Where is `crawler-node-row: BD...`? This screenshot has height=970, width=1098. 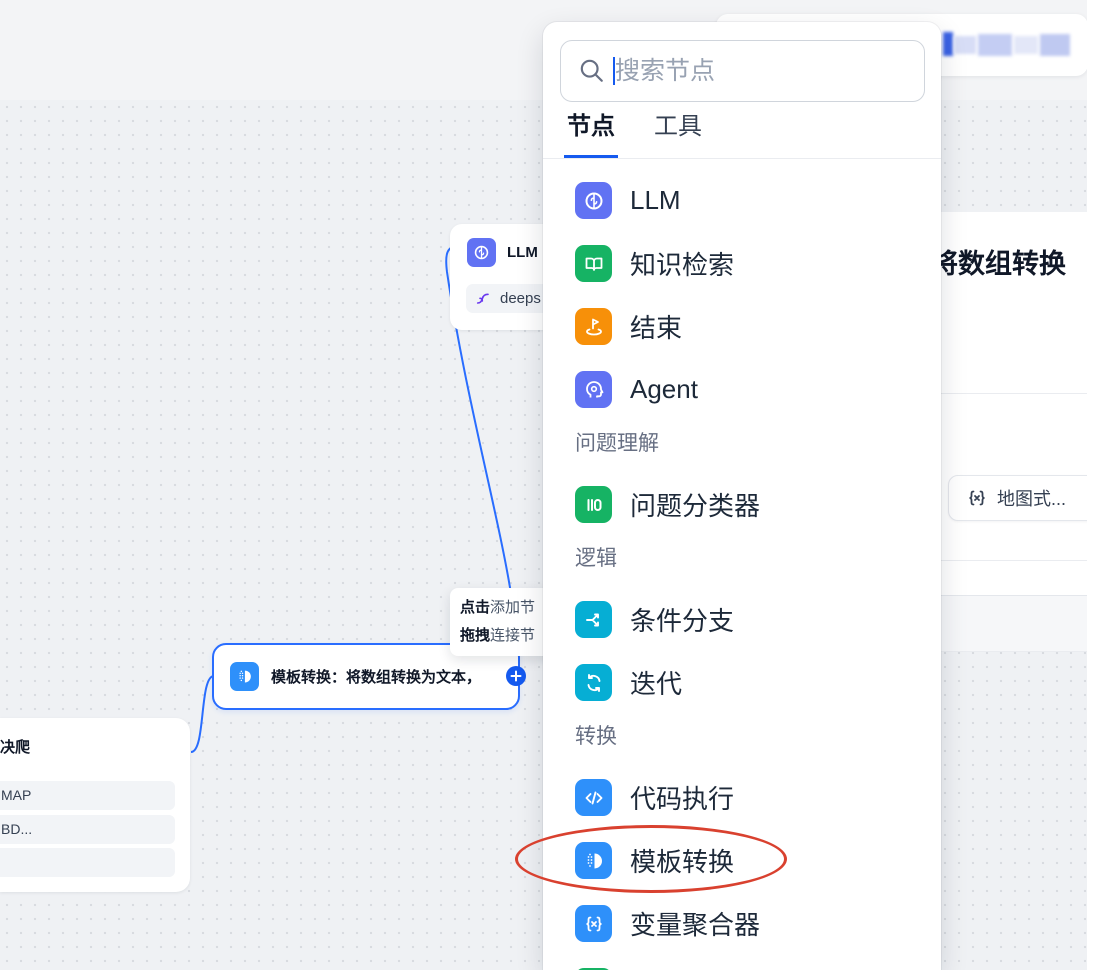
crawler-node-row: BD... is located at coordinates (87, 829).